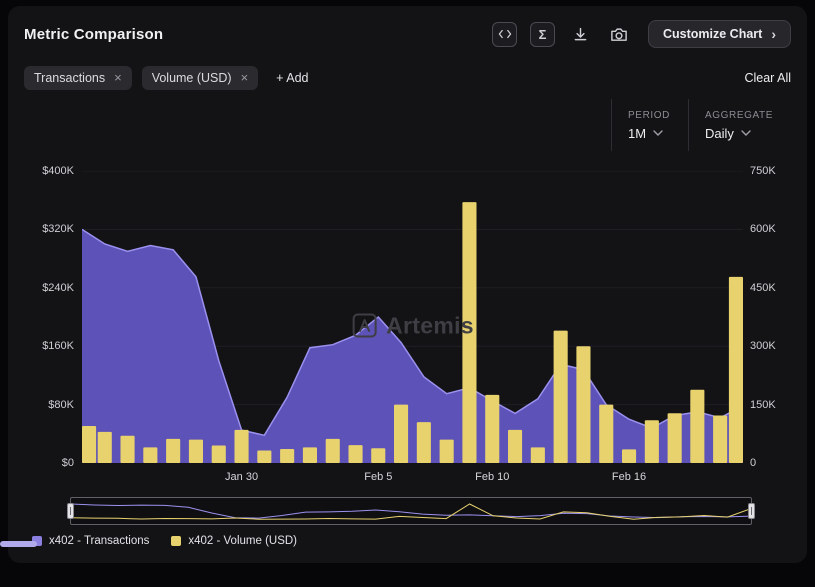 This screenshot has height=587, width=815. I want to click on chart-legend: x402 - Transactions x402 - Volume (USD), so click(411, 541).